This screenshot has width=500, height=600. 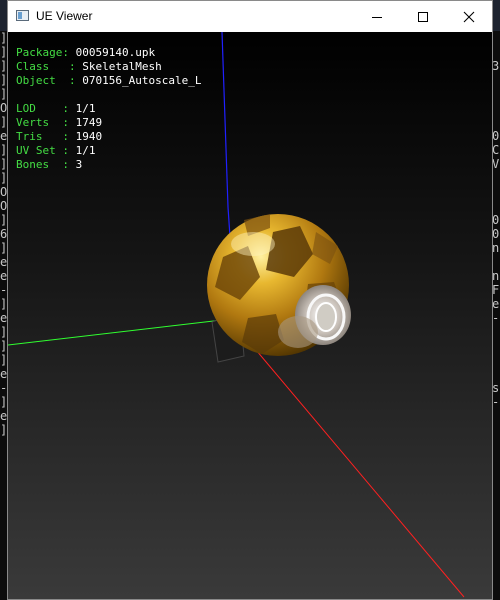 What do you see at coordinates (89, 66) in the screenshot?
I see `info-class: Class : SkeletalMesh` at bounding box center [89, 66].